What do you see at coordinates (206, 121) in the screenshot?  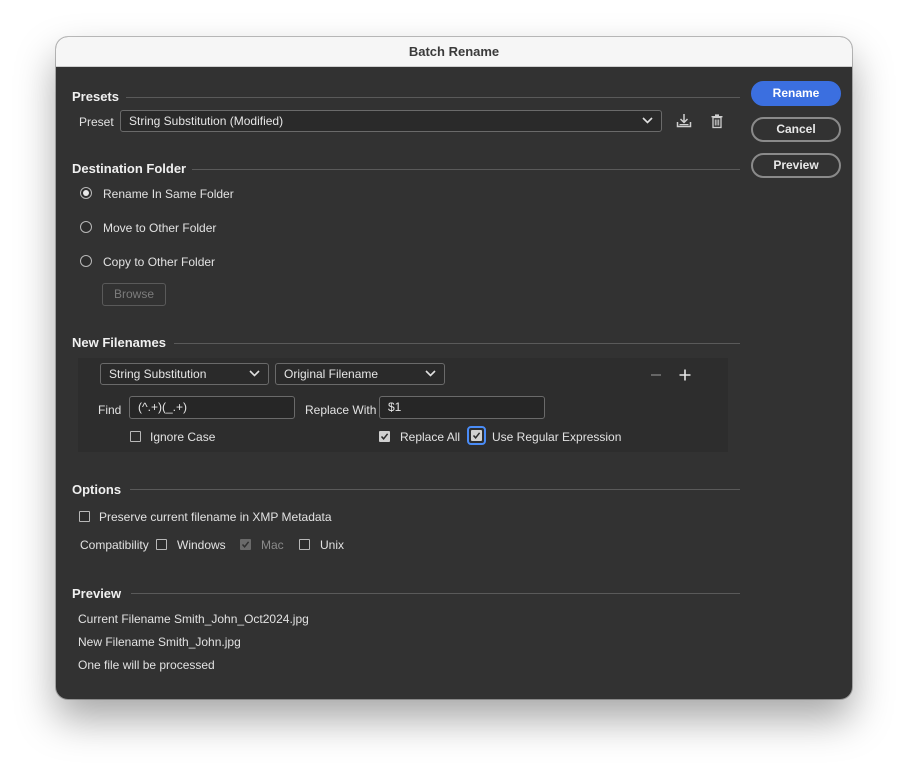 I see `preset-select-value: String Substitution (Modified)` at bounding box center [206, 121].